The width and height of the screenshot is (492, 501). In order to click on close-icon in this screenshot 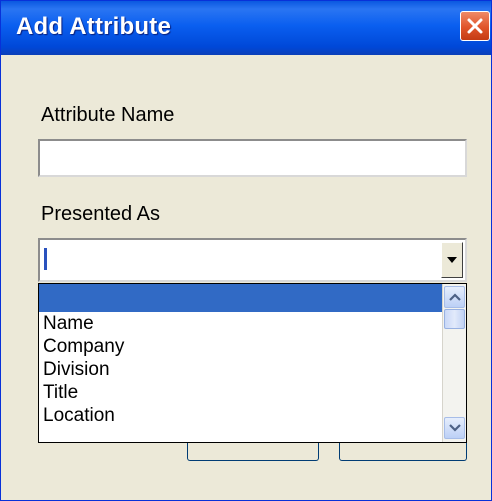, I will do `click(475, 26)`.